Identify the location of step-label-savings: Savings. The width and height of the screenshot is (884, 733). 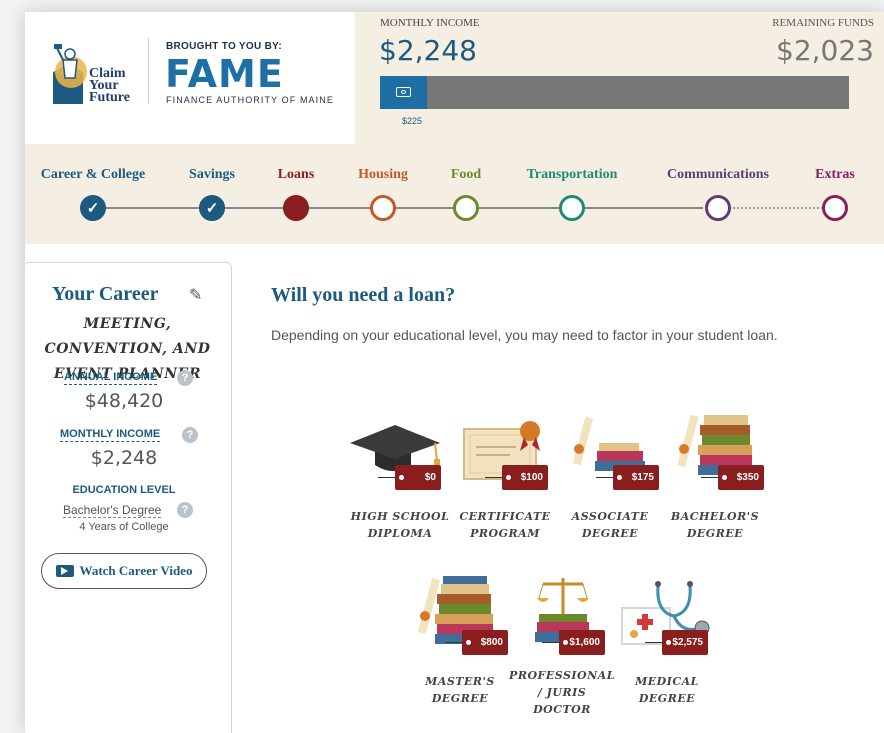
(212, 175).